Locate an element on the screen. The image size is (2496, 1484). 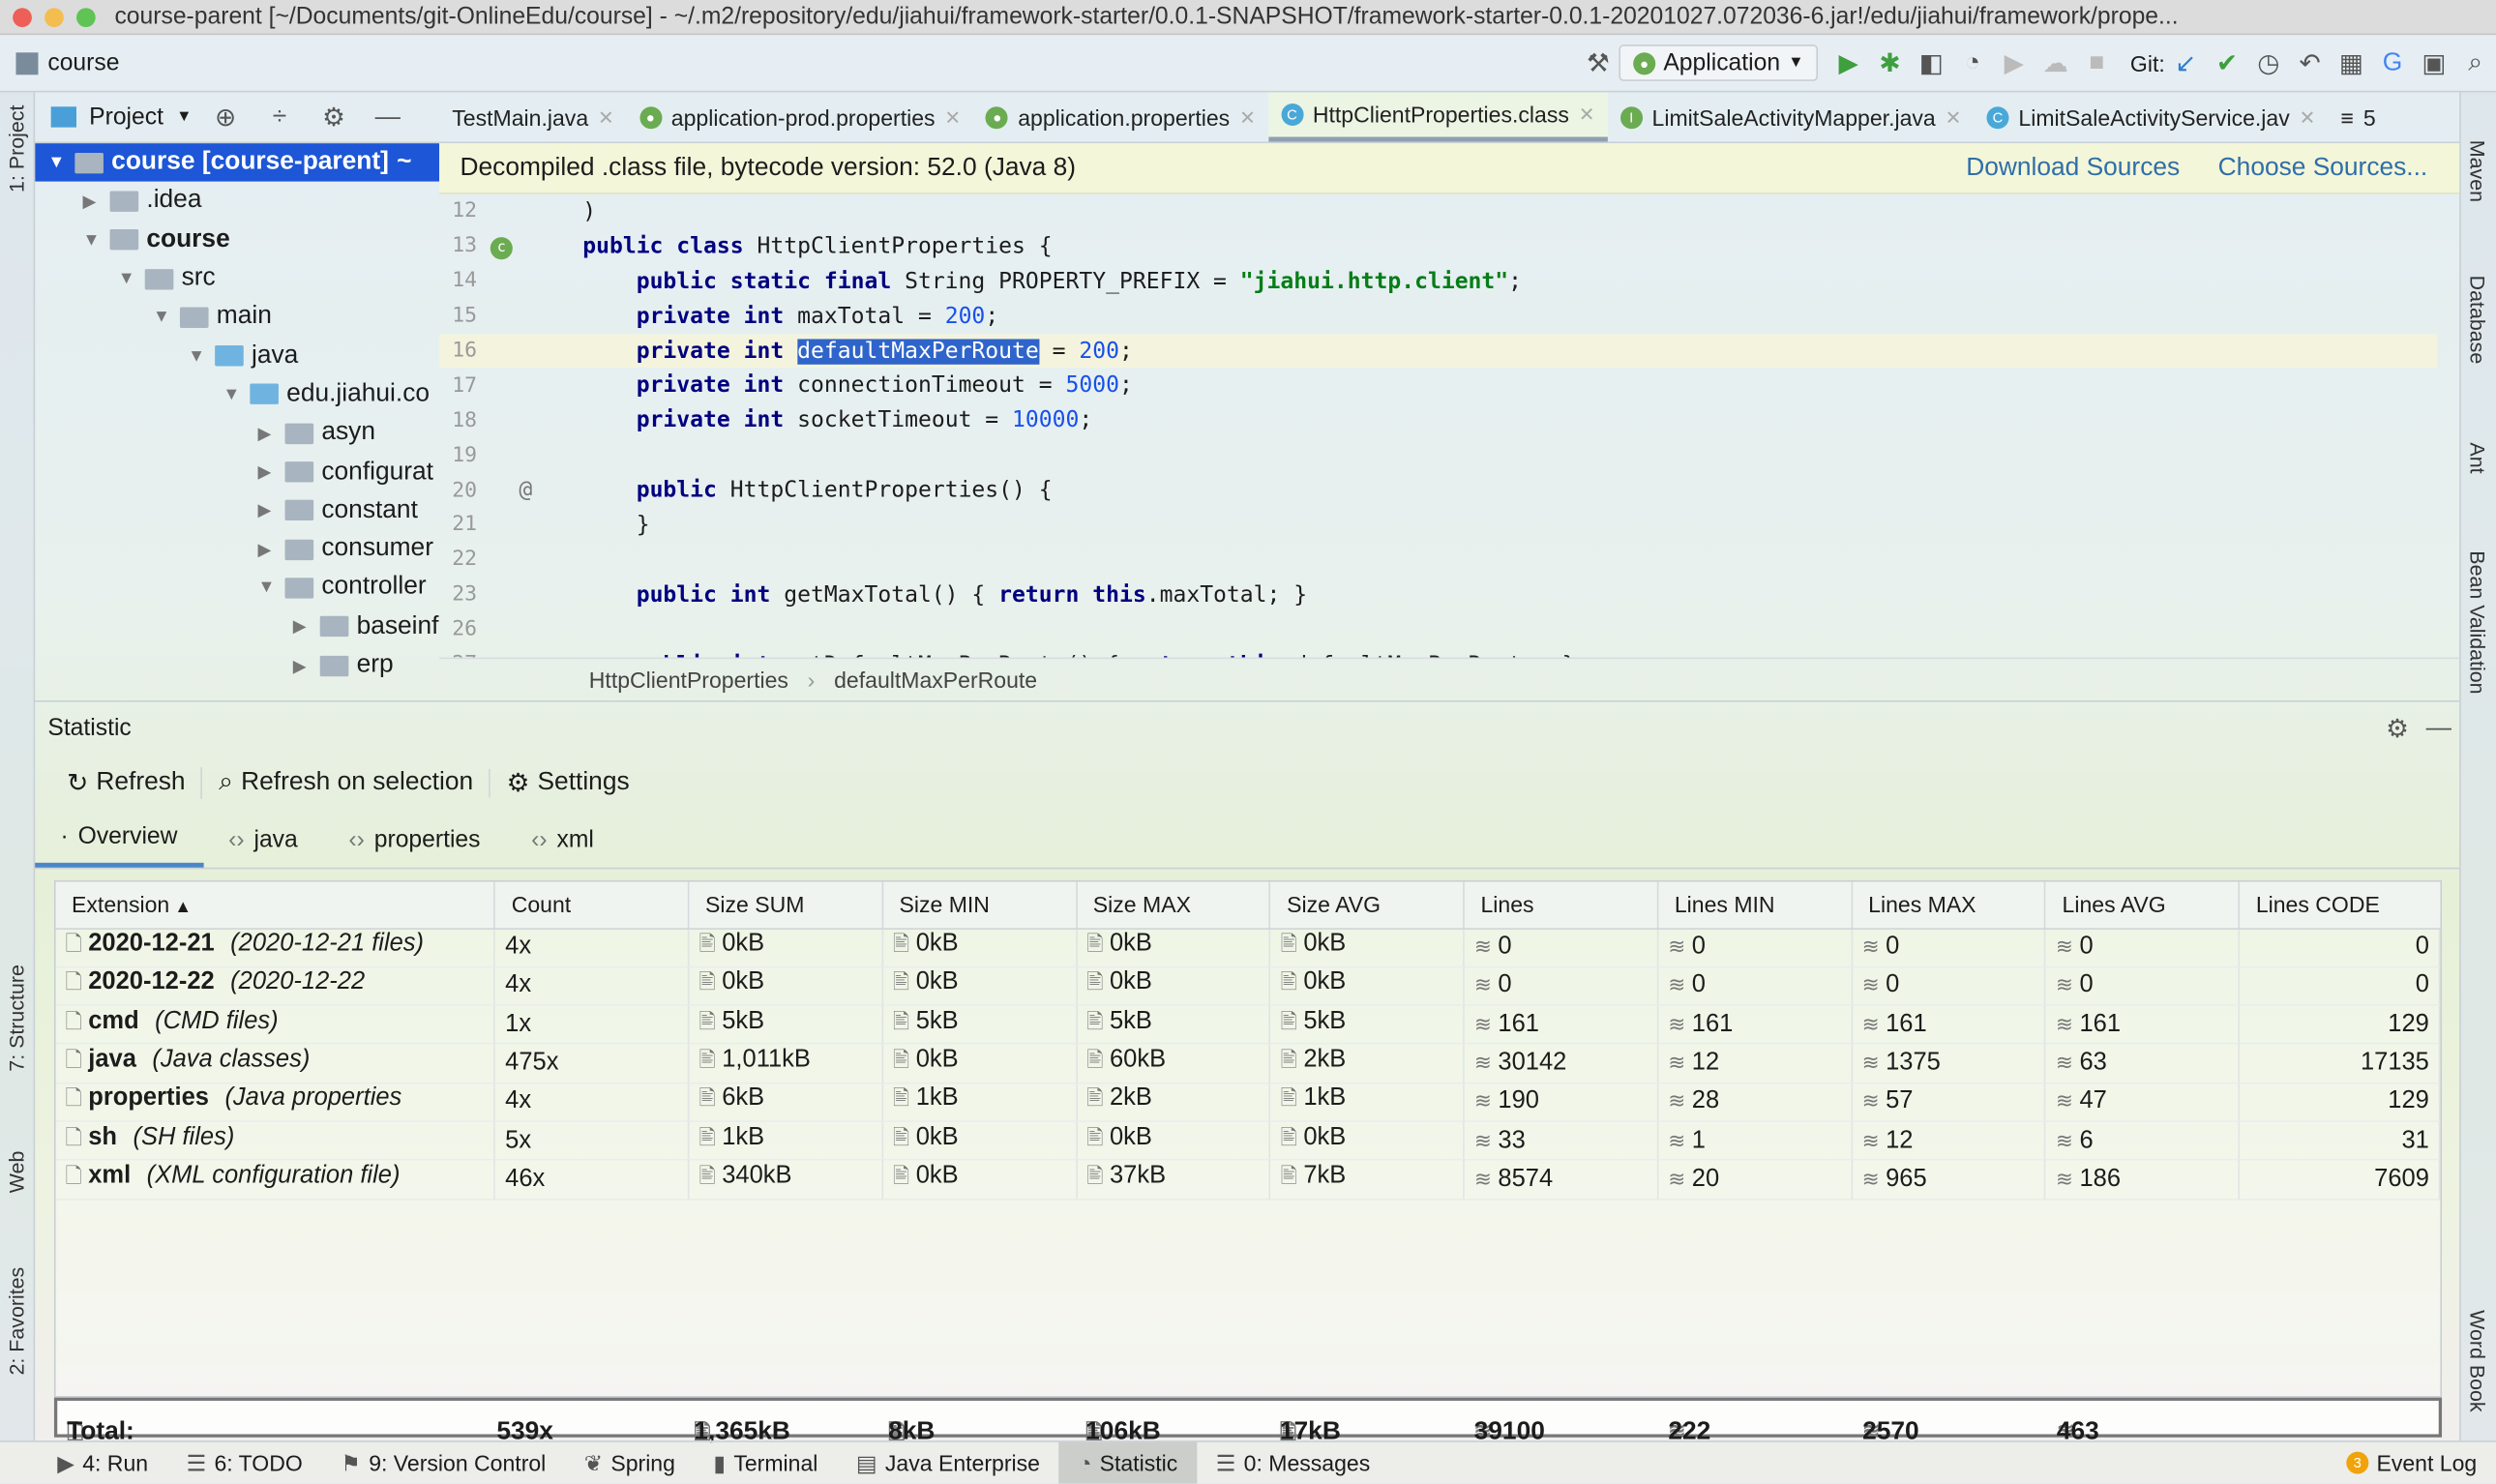
git-update-icon: ↙ is located at coordinates (2186, 63).